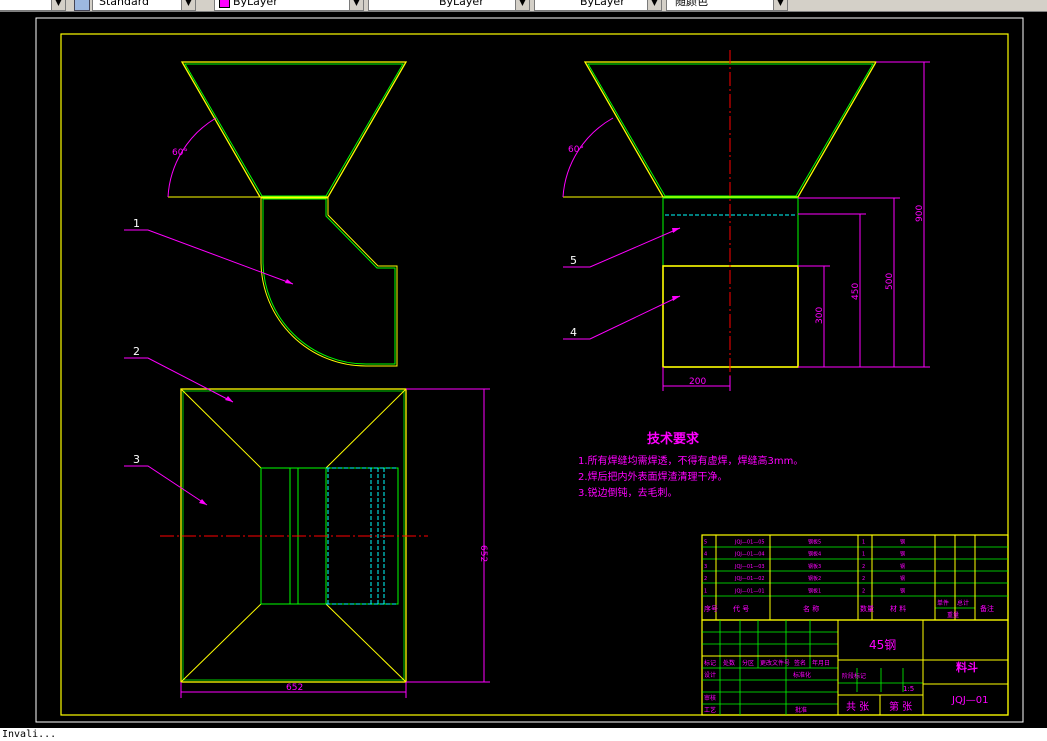  Describe the element at coordinates (710, 698) in the screenshot. I see `lbl-review: 审核` at that location.